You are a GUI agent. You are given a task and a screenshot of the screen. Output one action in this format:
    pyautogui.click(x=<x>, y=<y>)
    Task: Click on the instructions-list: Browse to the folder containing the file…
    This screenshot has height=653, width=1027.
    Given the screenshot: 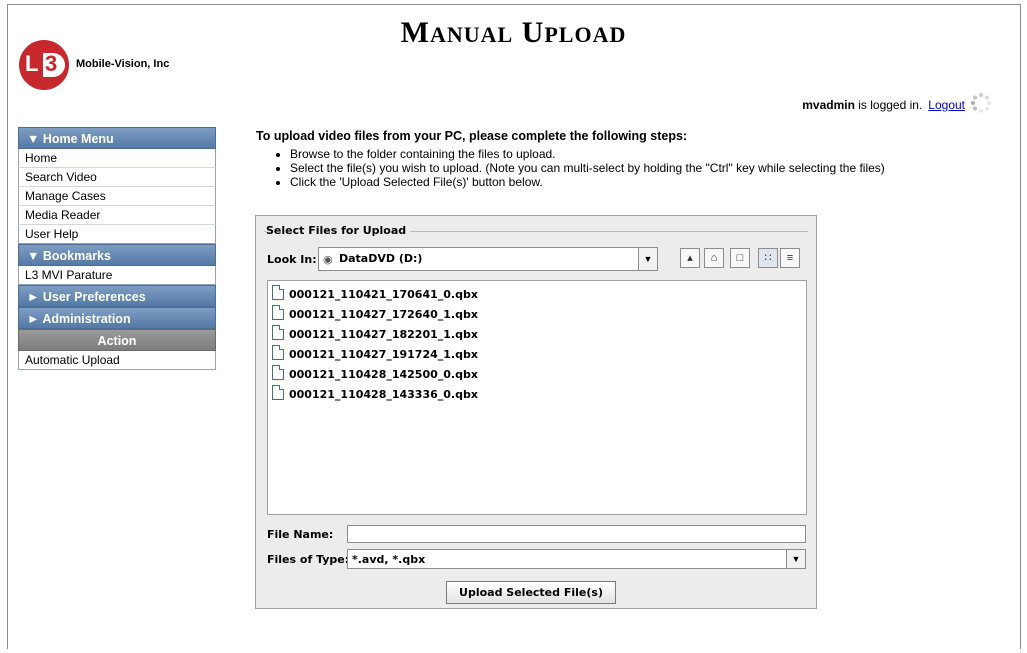 What is the action you would take?
    pyautogui.click(x=570, y=168)
    